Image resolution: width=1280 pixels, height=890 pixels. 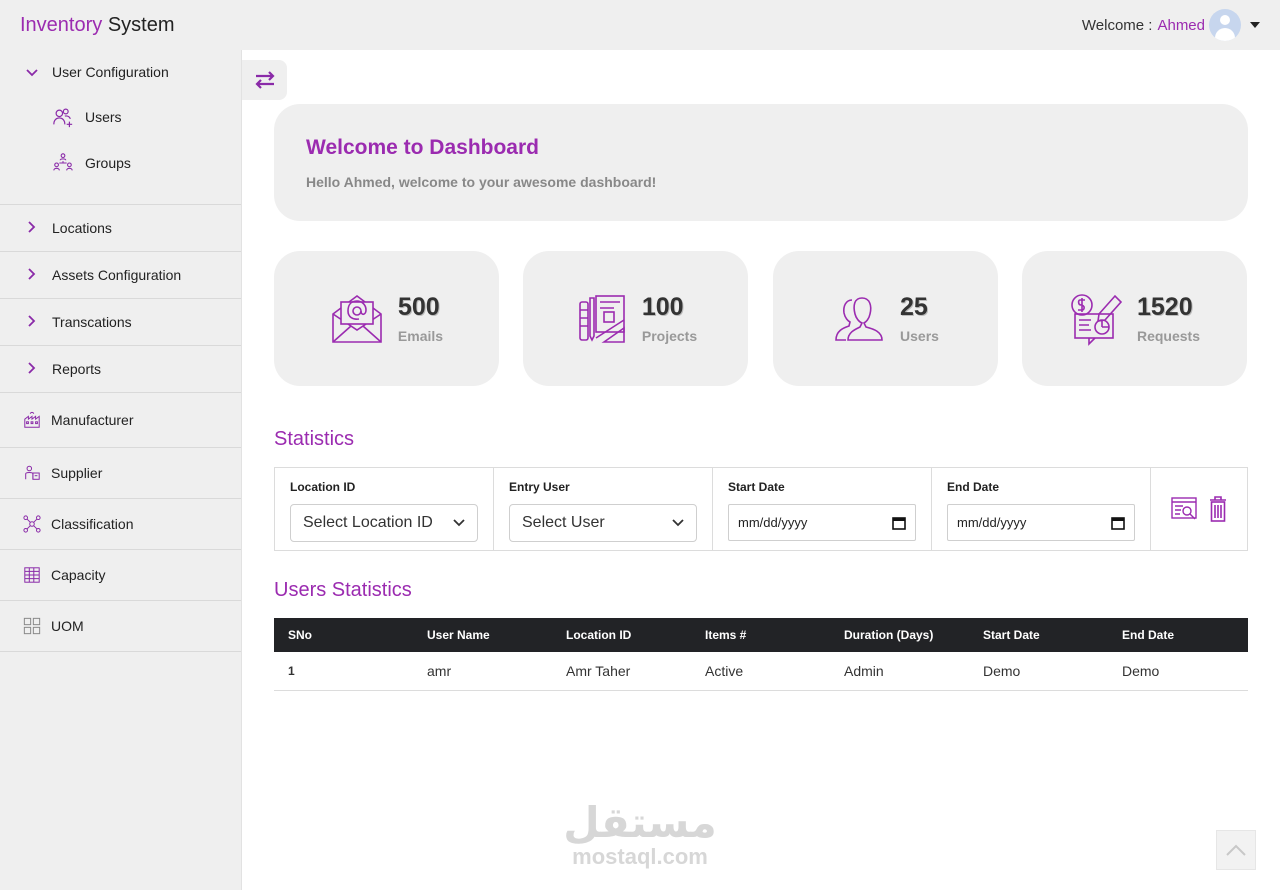 I want to click on sidebar-group-user-configuration: User Configuration Users Groups, so click(x=120, y=127).